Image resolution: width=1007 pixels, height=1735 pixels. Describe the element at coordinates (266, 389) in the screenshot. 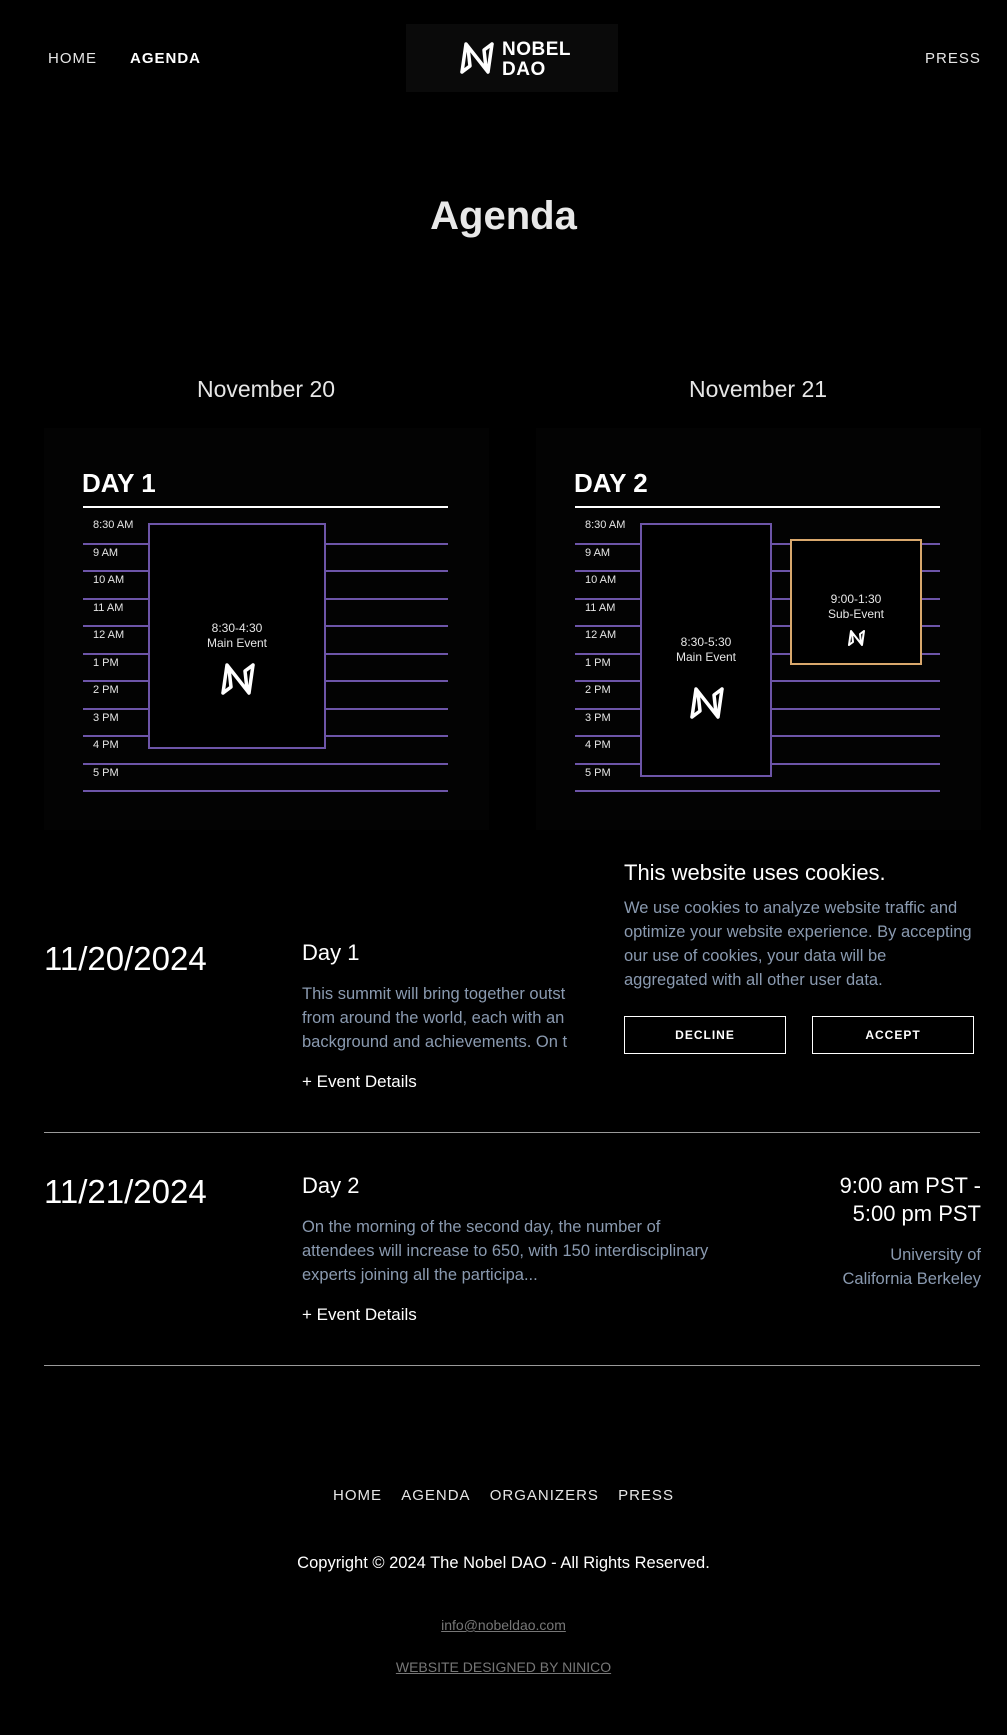

I see `day1-date-heading: November 20` at that location.